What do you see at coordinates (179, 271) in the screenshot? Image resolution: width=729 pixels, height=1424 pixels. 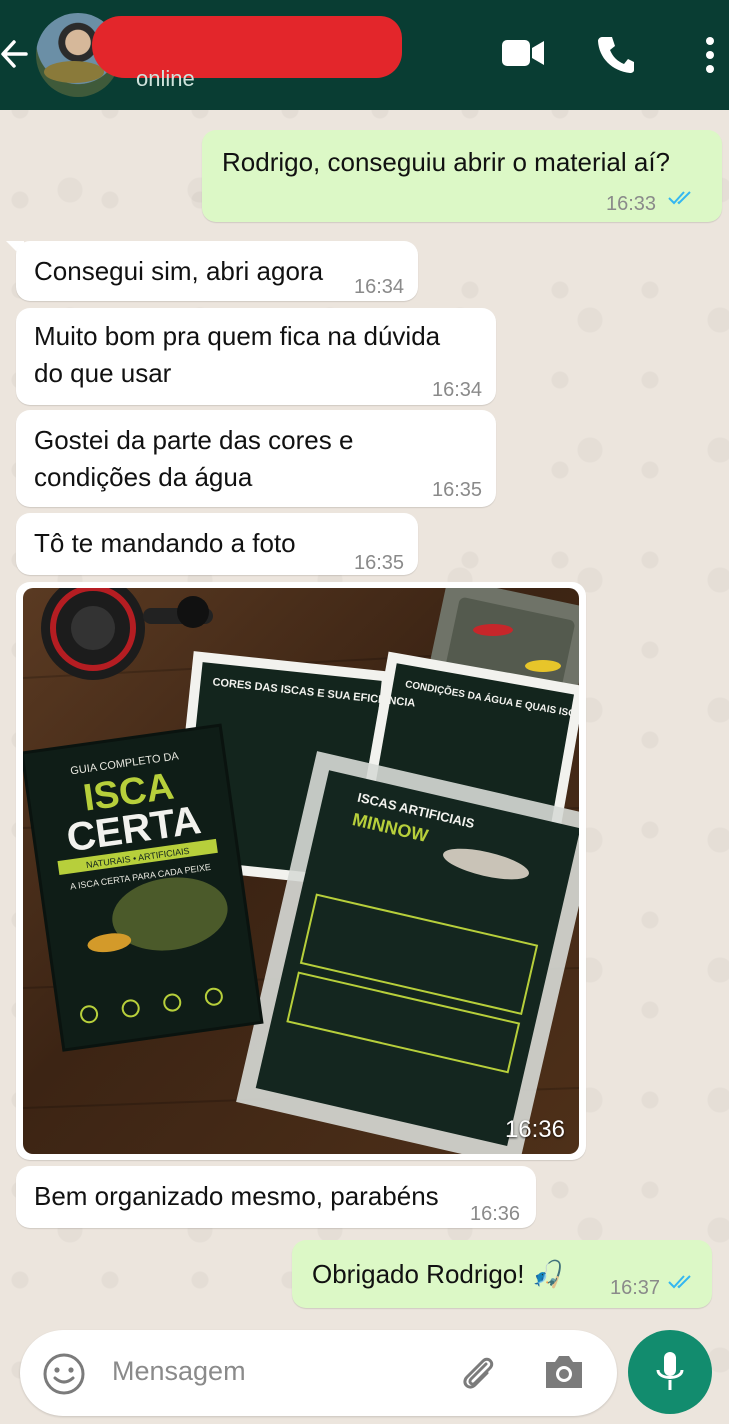 I see `message-text: Consegui sim, abri agora` at bounding box center [179, 271].